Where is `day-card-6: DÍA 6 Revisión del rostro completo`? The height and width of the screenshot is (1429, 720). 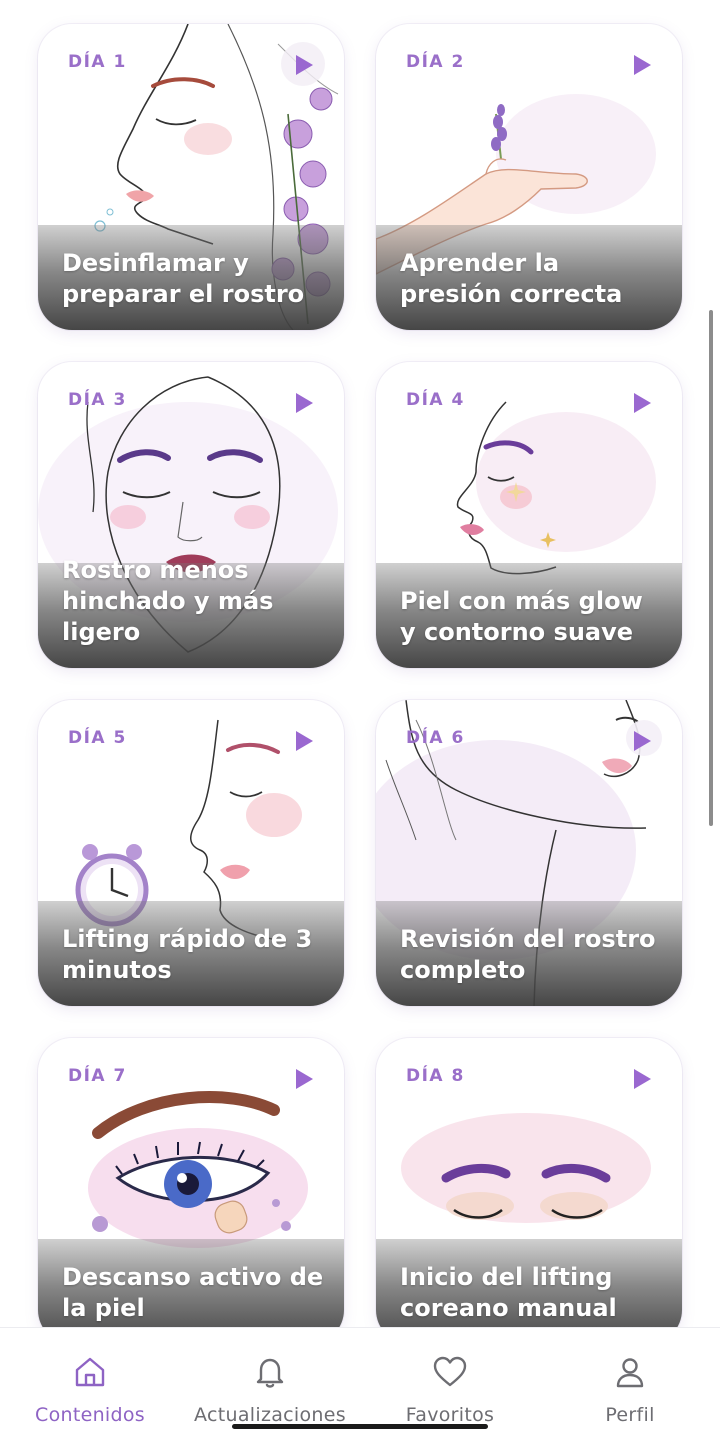
day-card-6: DÍA 6 Revisión del rostro completo is located at coordinates (529, 853).